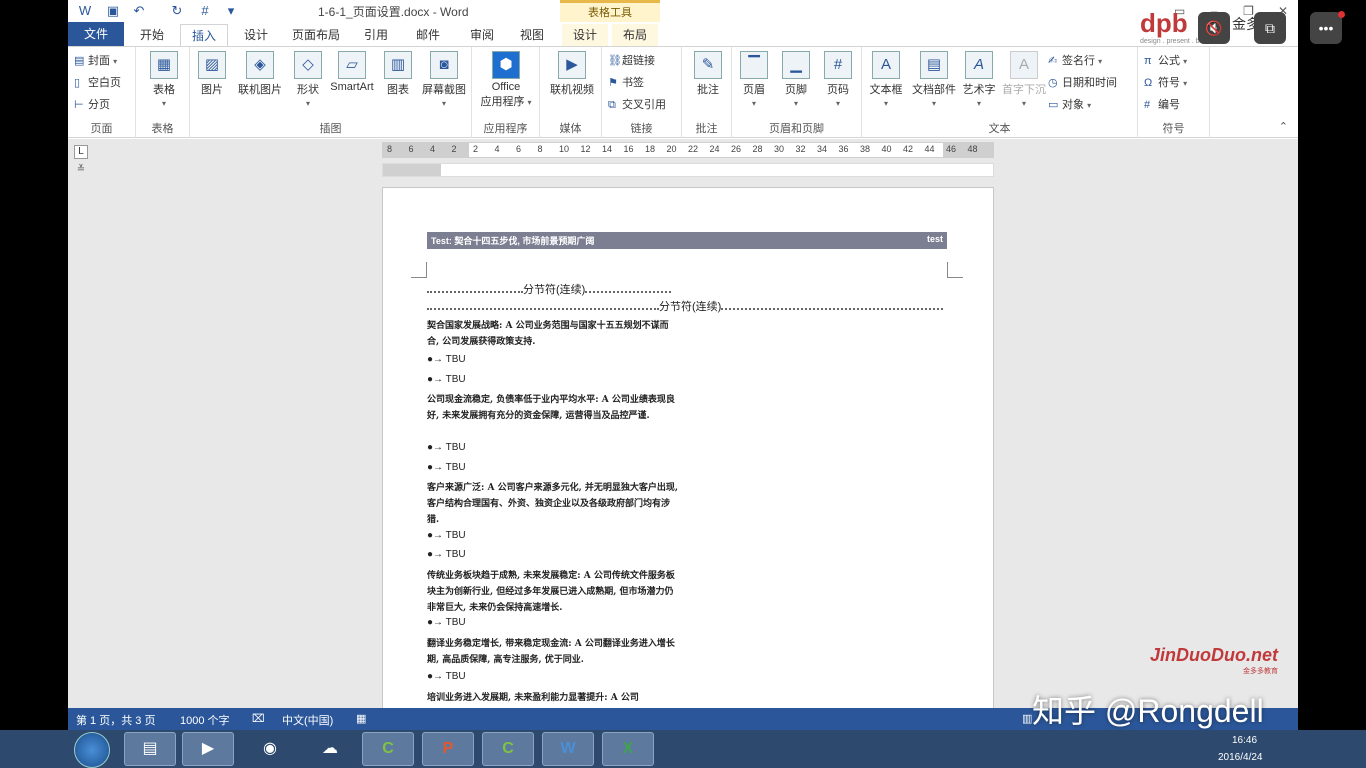  Describe the element at coordinates (330, 749) in the screenshot. I see `taskbar-cloud-icon: ☁` at that location.